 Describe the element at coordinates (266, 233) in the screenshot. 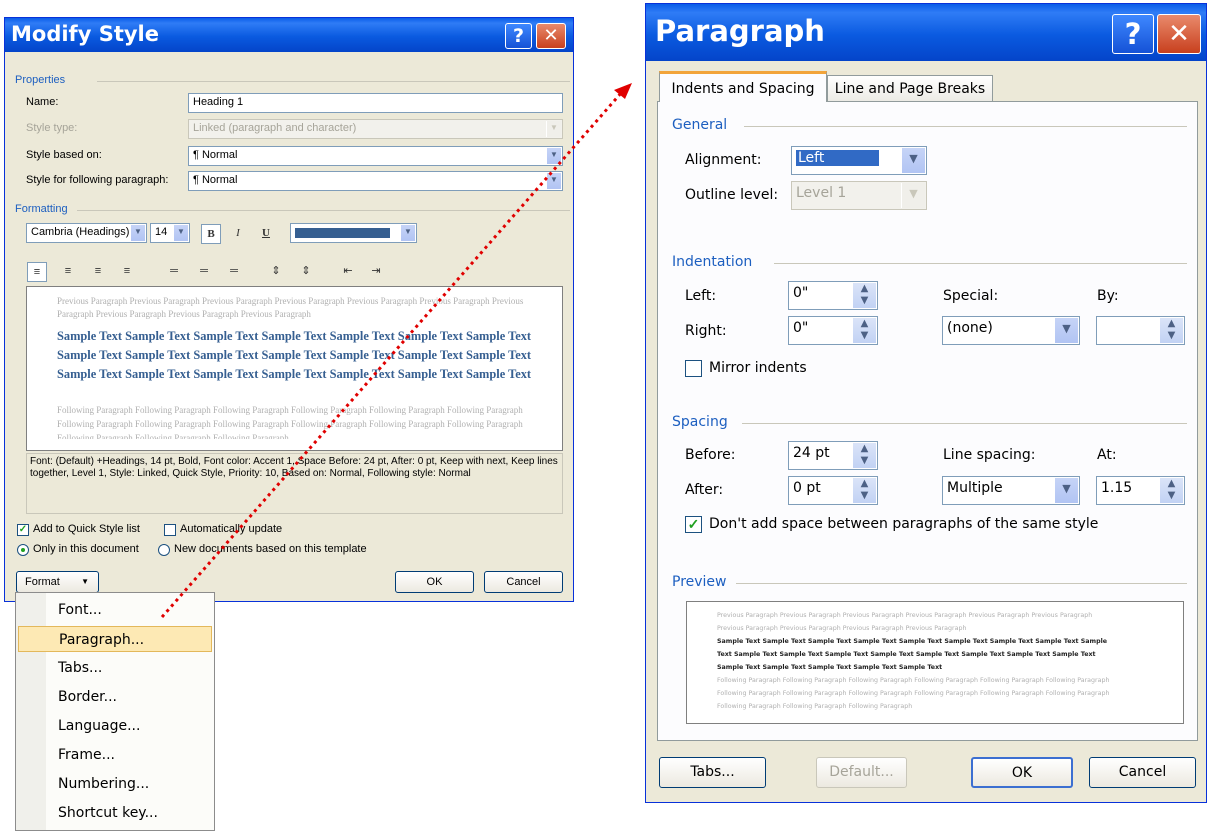

I see `underline-button: U` at that location.